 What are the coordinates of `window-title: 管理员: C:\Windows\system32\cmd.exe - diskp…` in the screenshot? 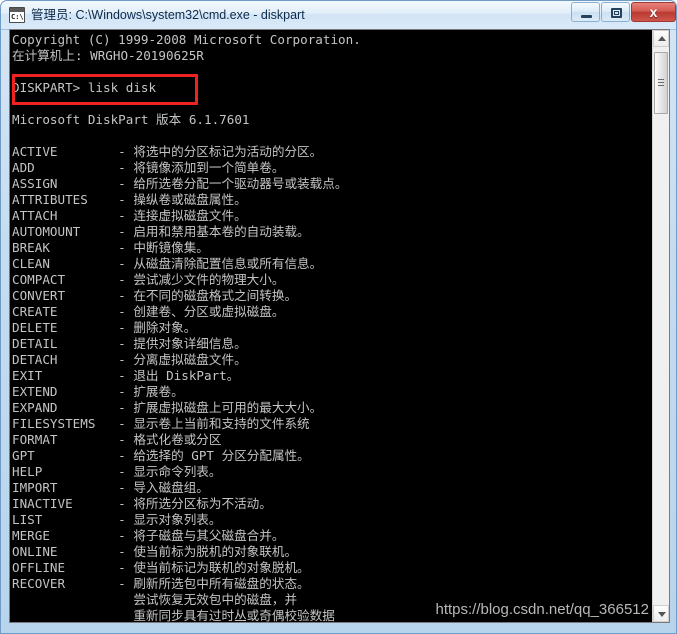 It's located at (168, 15).